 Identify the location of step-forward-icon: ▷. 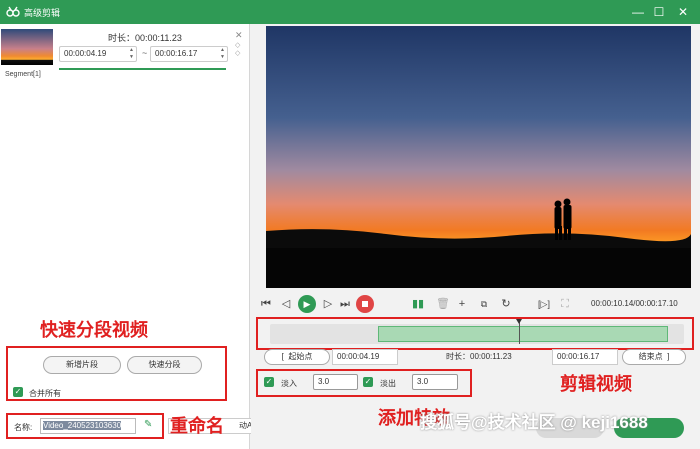
(328, 304).